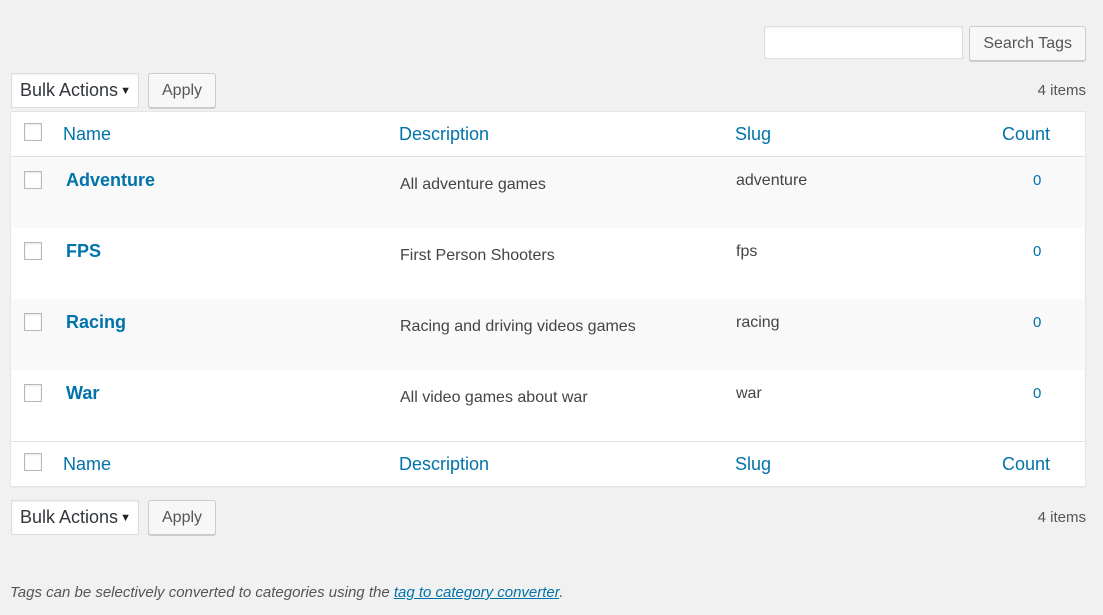  I want to click on tag-description: All video games about war, so click(494, 397).